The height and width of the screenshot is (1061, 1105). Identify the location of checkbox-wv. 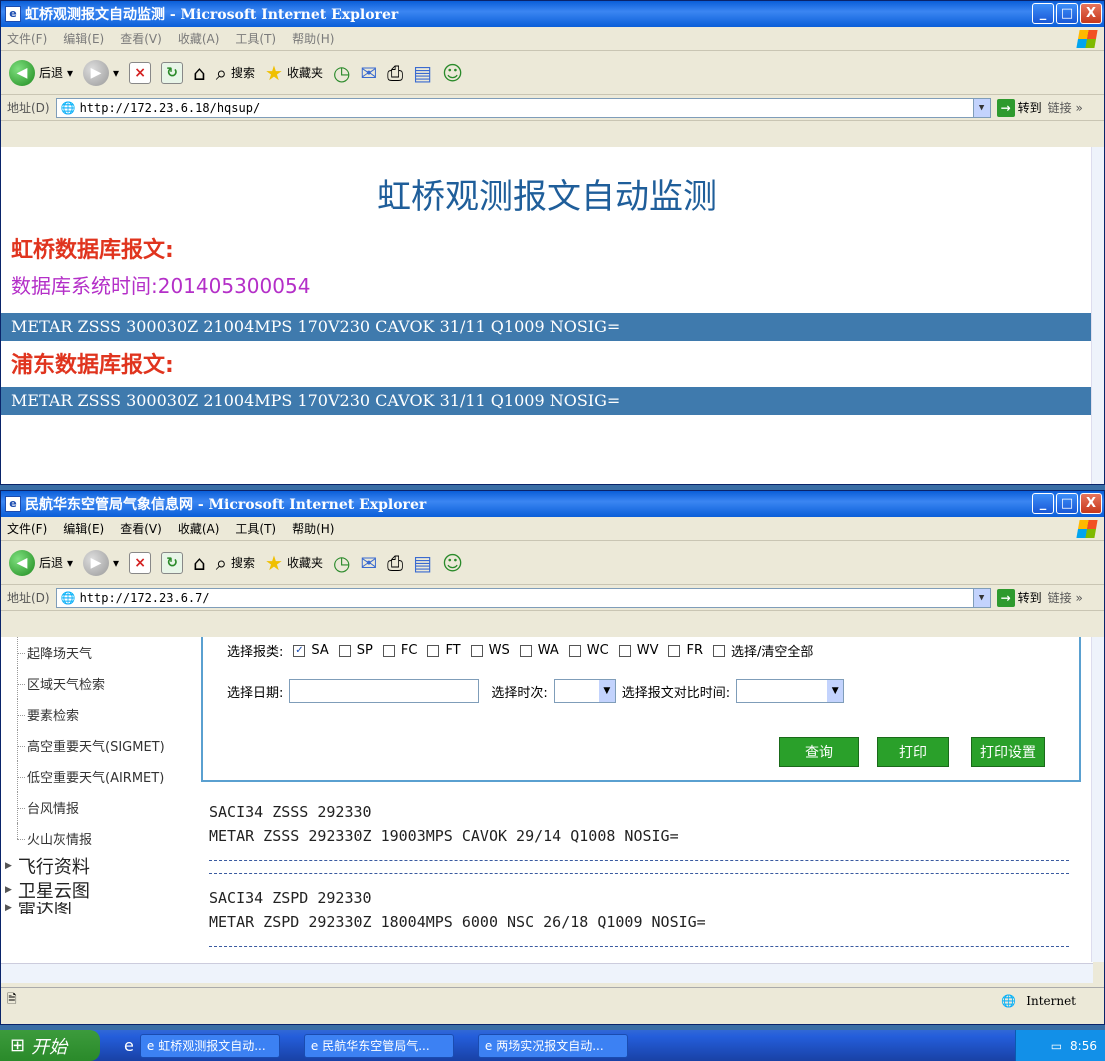
(624, 650).